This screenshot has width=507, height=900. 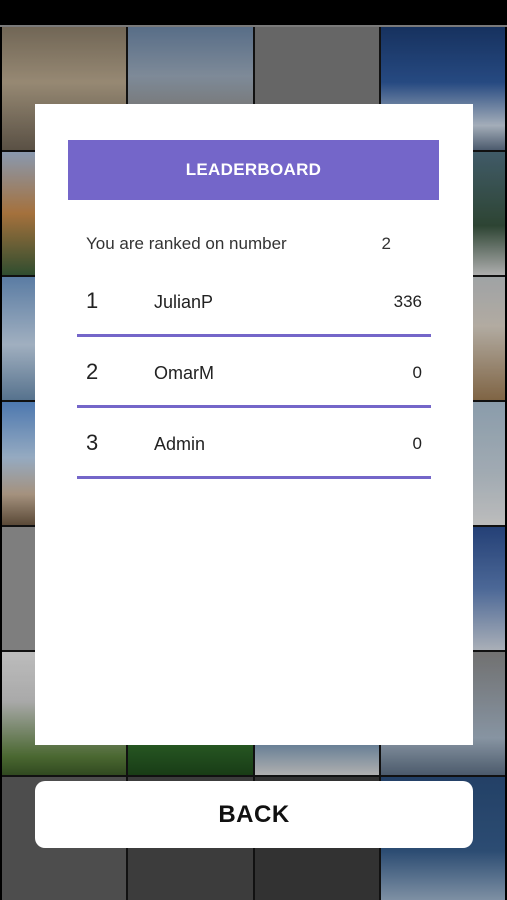 I want to click on leaderboard-row: 2 OmarM 0, so click(x=254, y=372).